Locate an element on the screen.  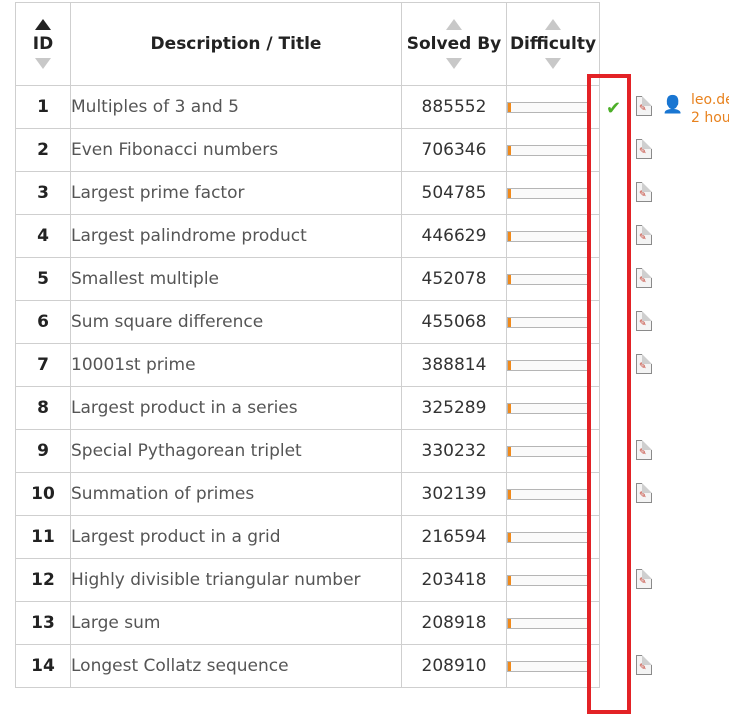
problem-title-link: Summation of primes is located at coordinates (236, 494).